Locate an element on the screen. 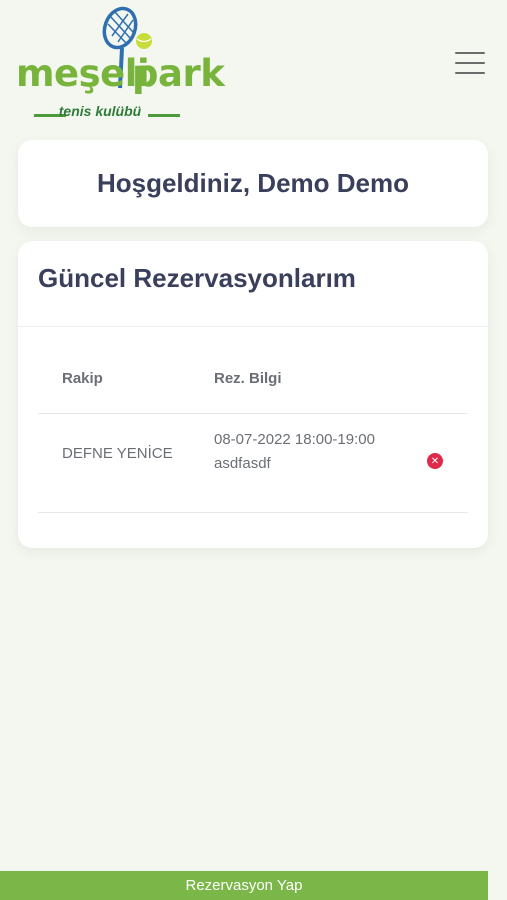  column-header-rakip: Rakip is located at coordinates (82, 378).